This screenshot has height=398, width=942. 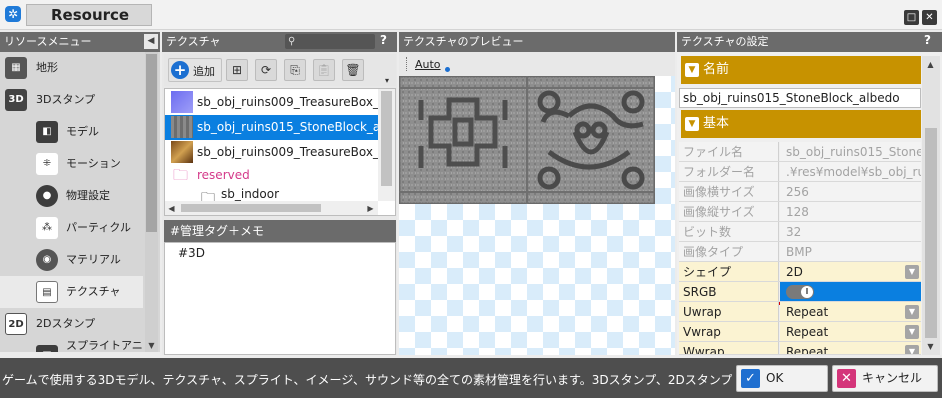 I want to click on gear-icon: ✲, so click(x=13, y=14).